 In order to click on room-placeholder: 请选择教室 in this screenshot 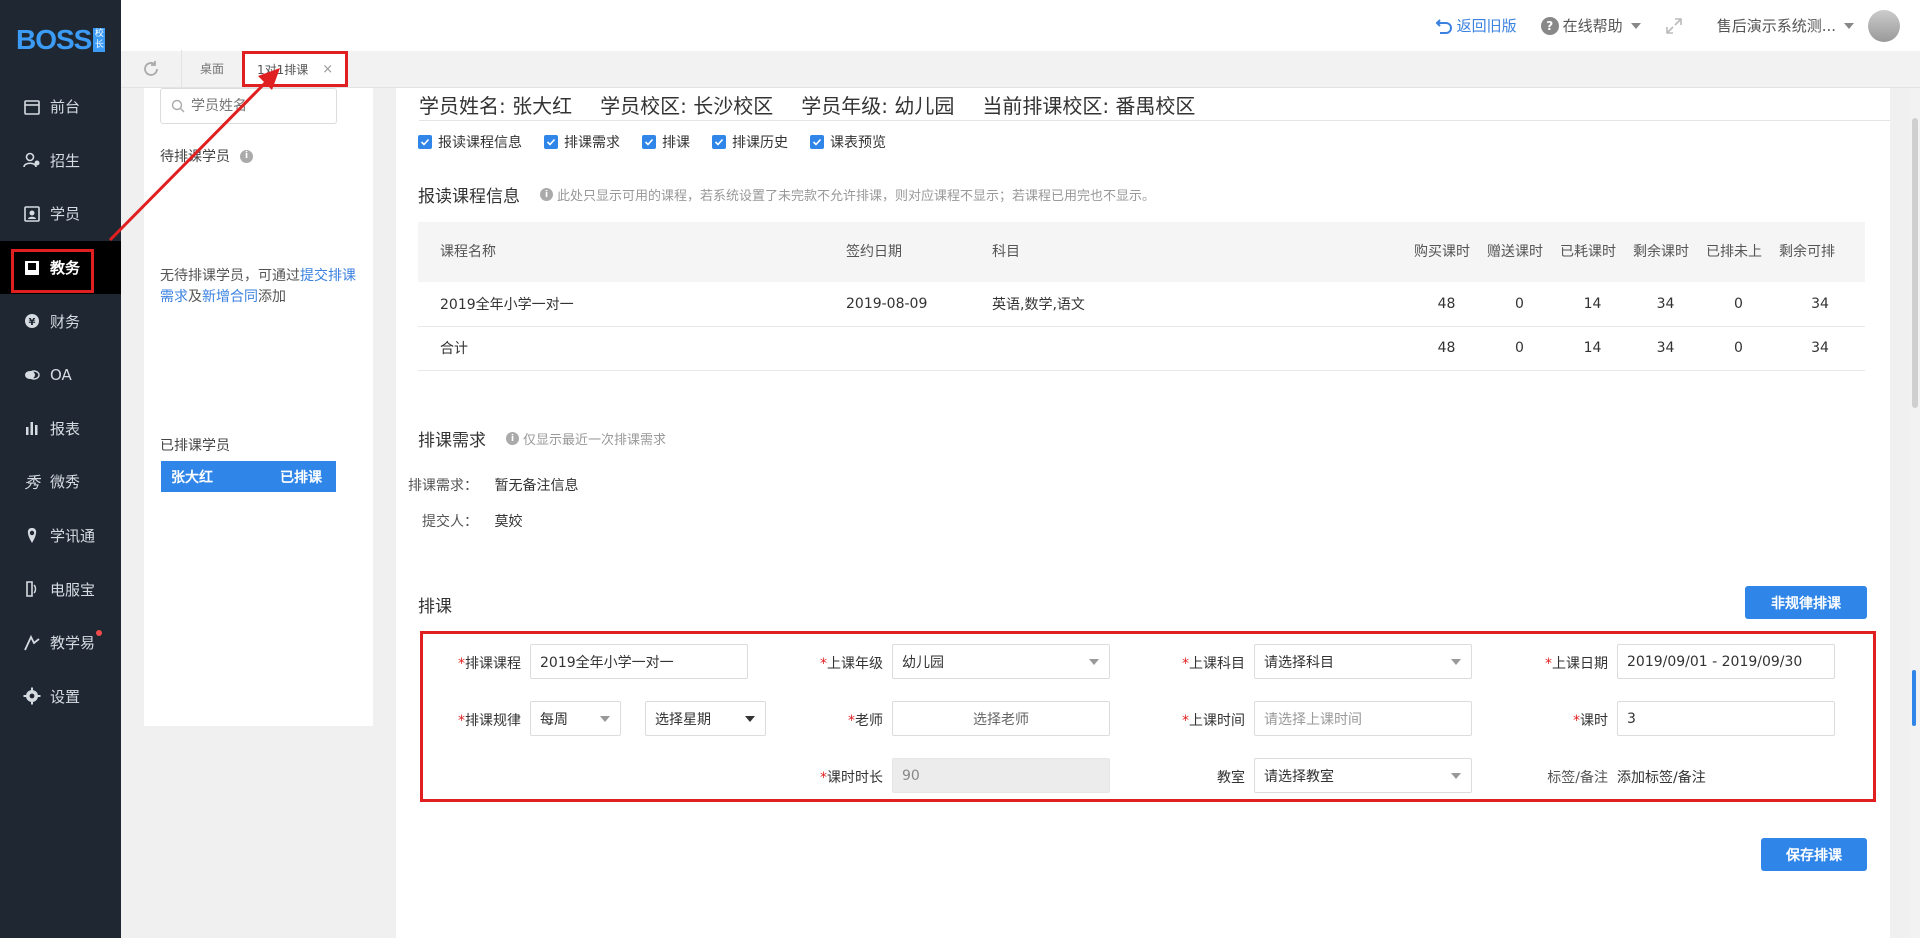, I will do `click(1299, 776)`.